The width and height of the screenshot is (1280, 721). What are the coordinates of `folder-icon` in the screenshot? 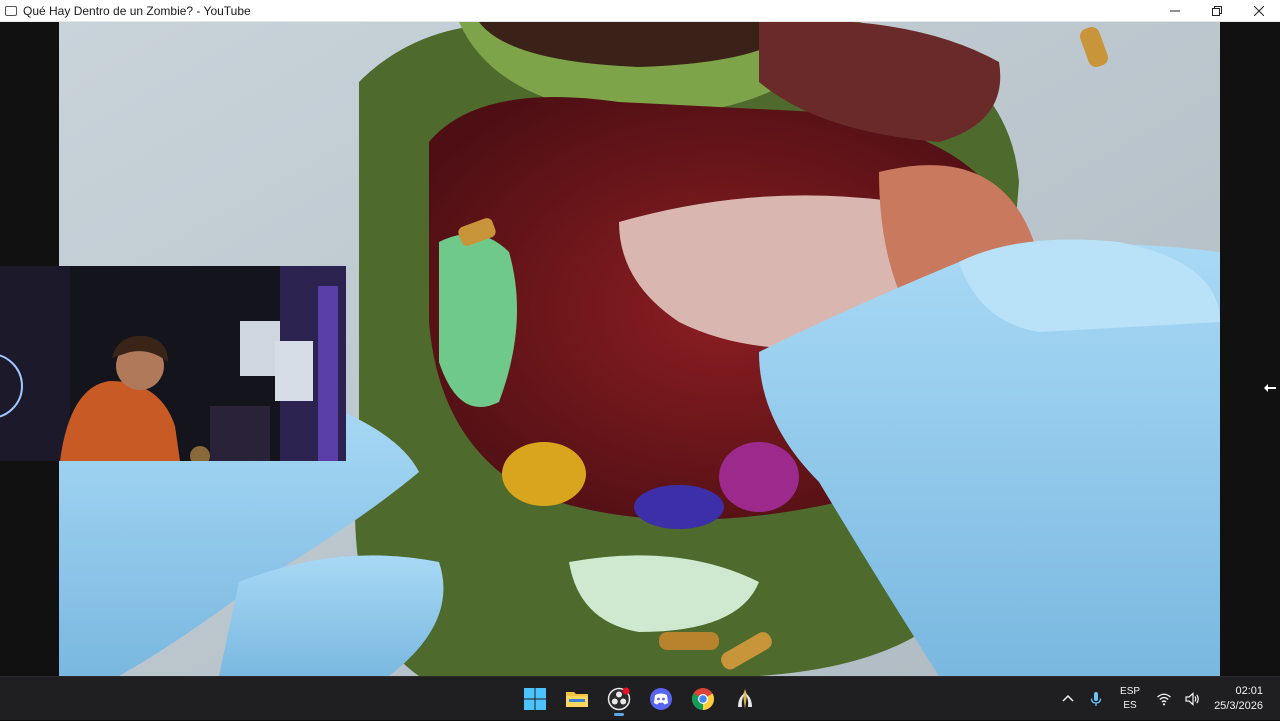 It's located at (577, 699).